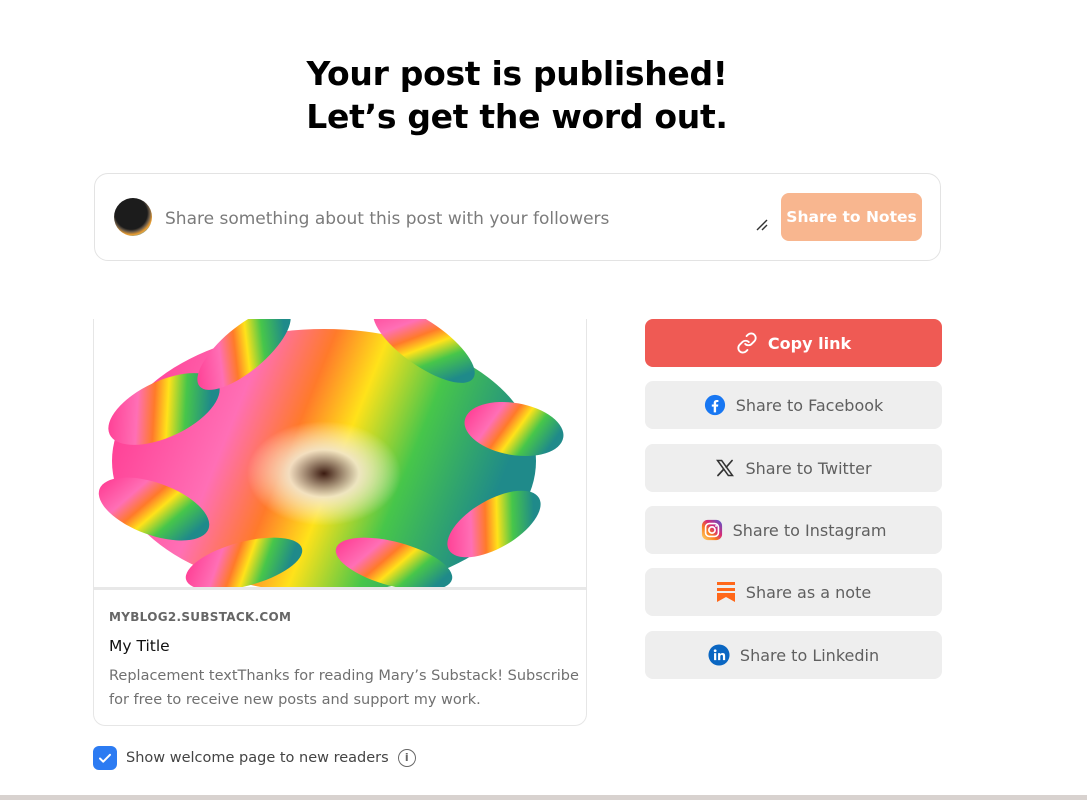 The width and height of the screenshot is (1087, 800). I want to click on share-twitter-button: Share to Twitter, so click(793, 468).